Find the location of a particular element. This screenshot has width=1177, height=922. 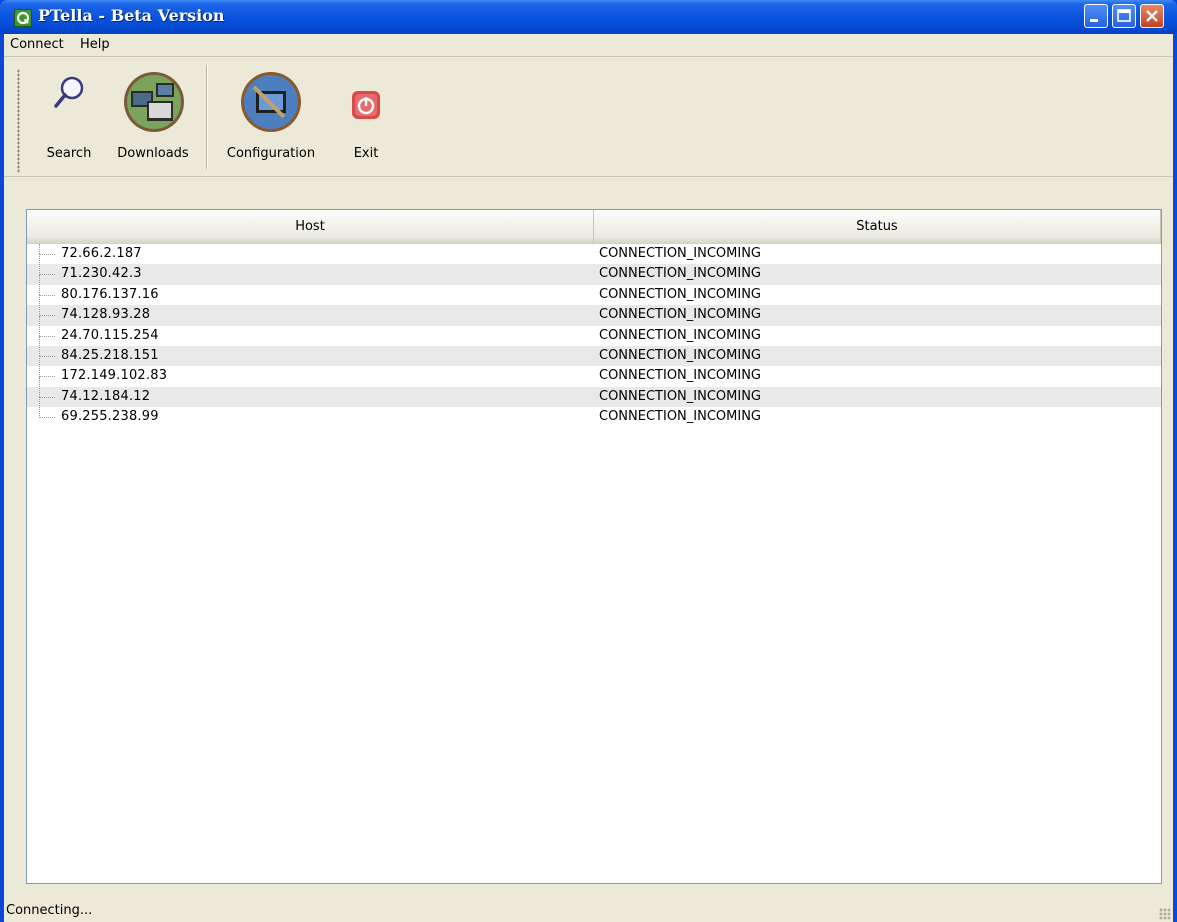

configuration-button: Configuration is located at coordinates (271, 117).